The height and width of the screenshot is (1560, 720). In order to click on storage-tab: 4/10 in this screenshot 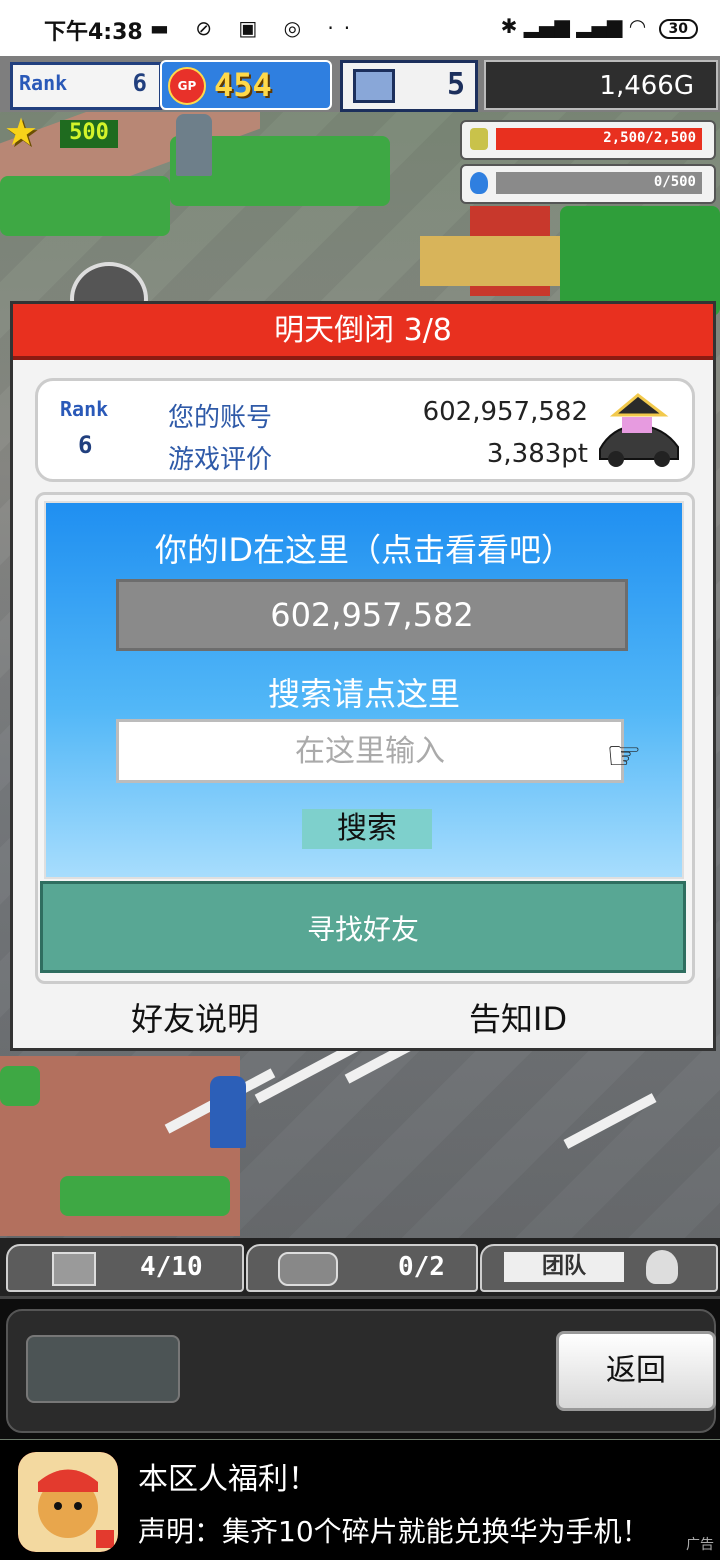, I will do `click(125, 1268)`.